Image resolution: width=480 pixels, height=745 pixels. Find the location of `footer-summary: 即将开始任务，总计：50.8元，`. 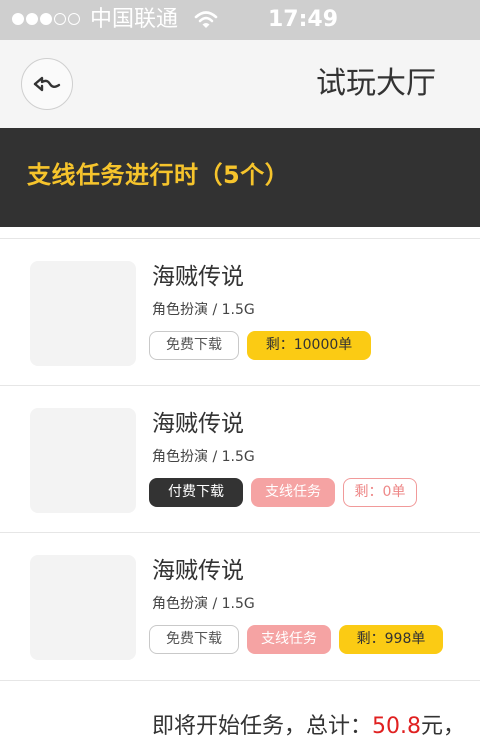

footer-summary: 即将开始任务，总计：50.8元， is located at coordinates (240, 712).